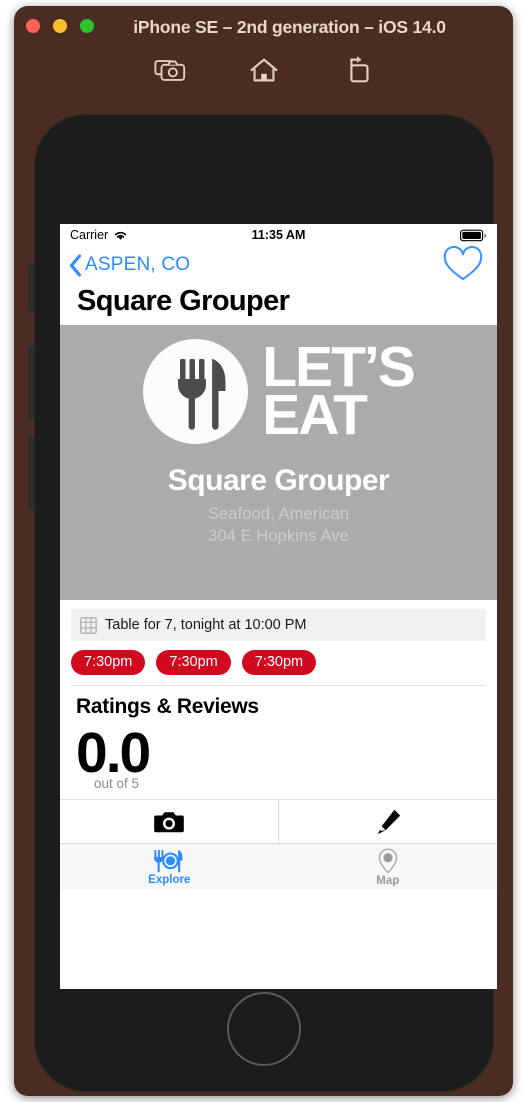 The width and height of the screenshot is (527, 1102). Describe the element at coordinates (358, 70) in the screenshot. I see `rotate-icon` at that location.